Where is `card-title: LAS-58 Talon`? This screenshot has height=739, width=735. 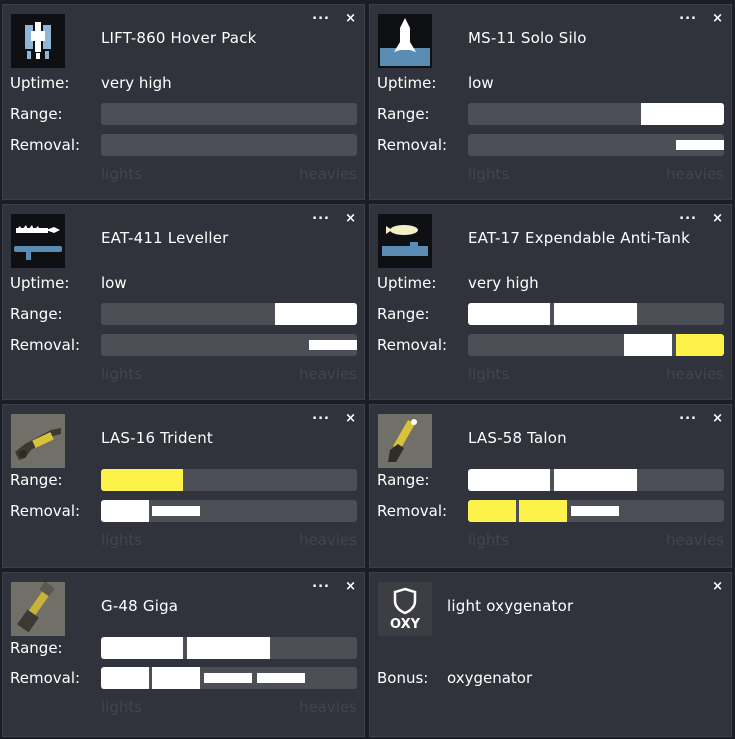 card-title: LAS-58 Talon is located at coordinates (517, 438).